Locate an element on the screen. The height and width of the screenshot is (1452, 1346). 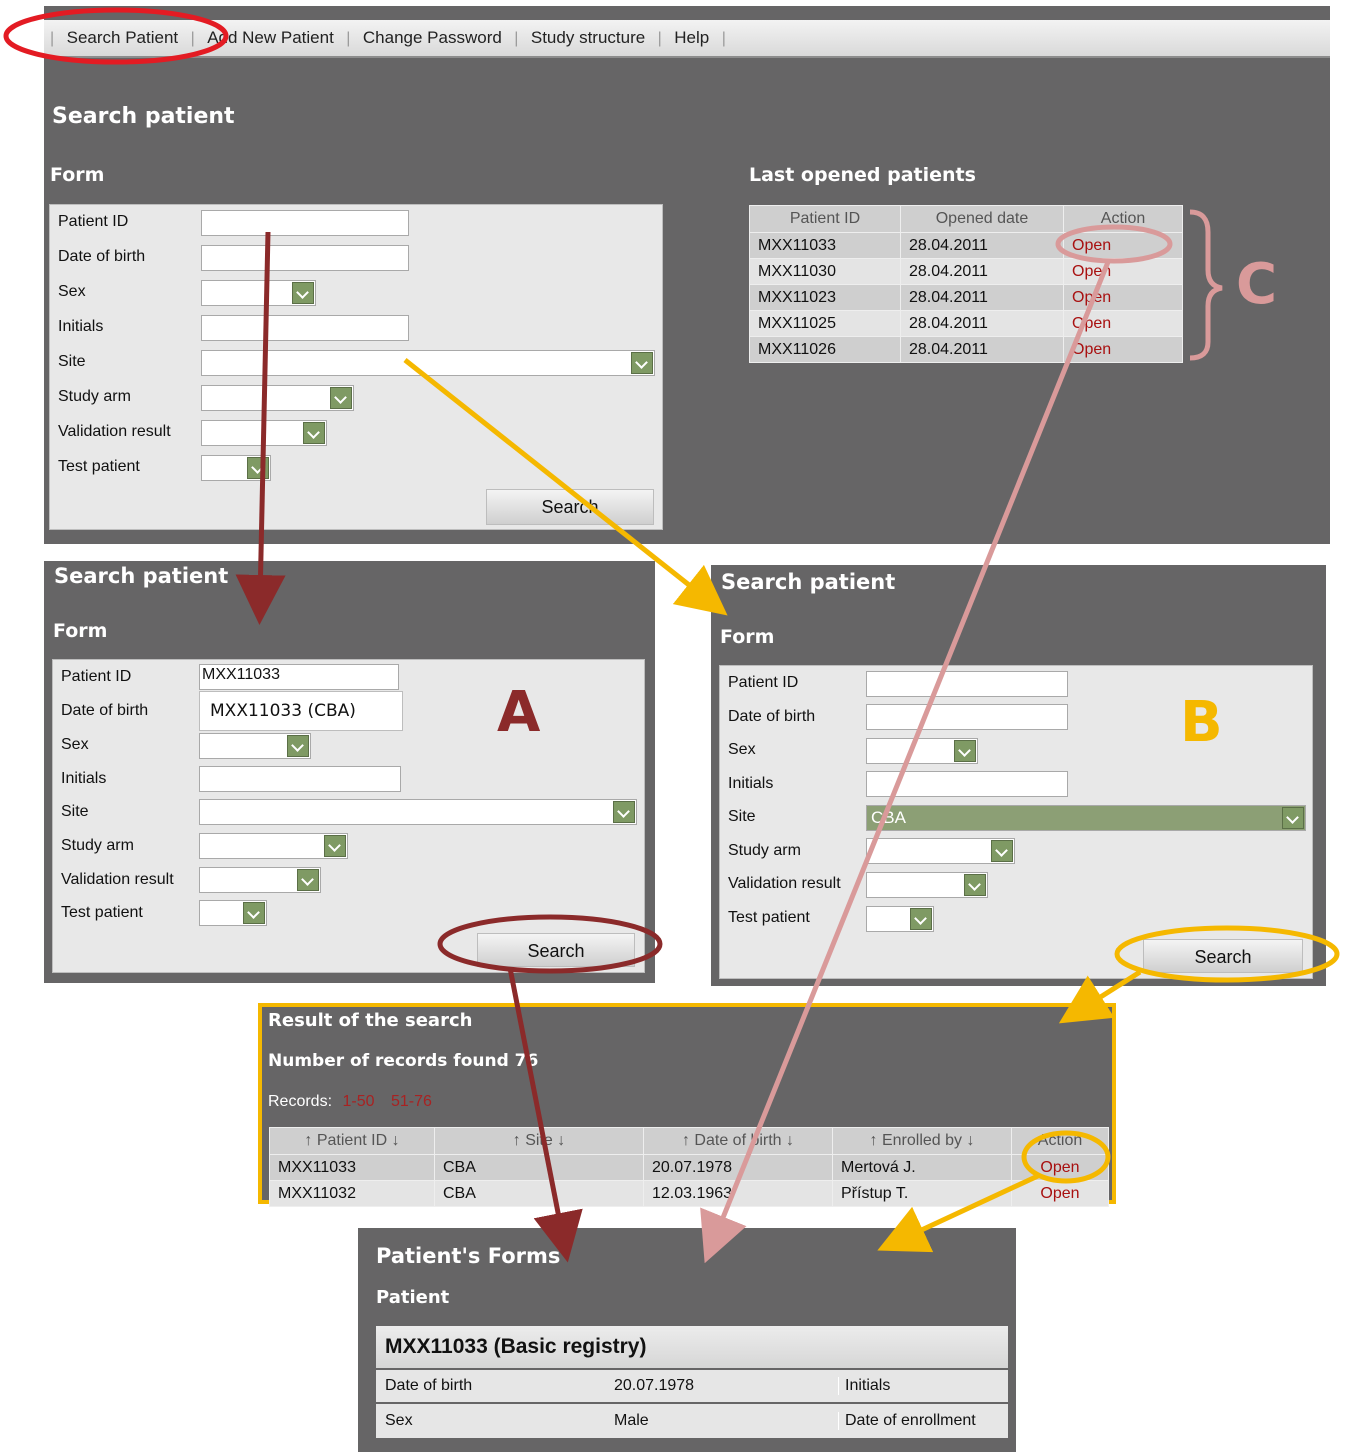
brace-c is located at coordinates (1206, 285).